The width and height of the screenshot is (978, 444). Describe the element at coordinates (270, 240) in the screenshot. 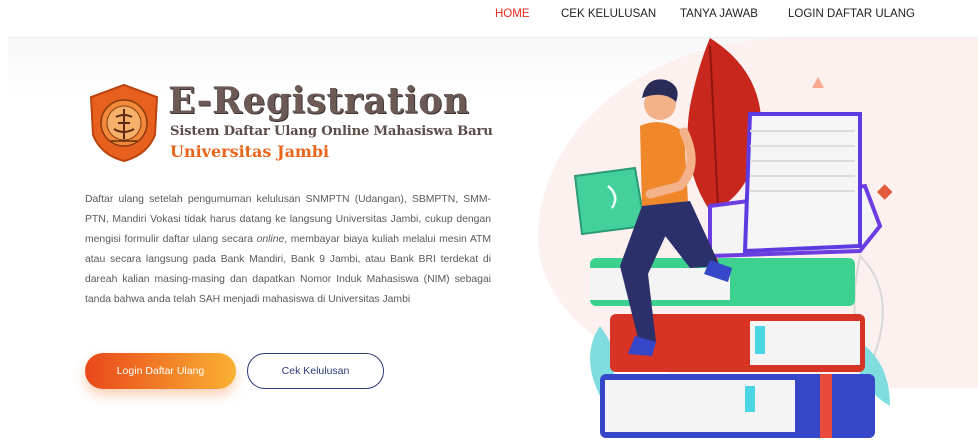

I see `description-emphasis: online` at that location.